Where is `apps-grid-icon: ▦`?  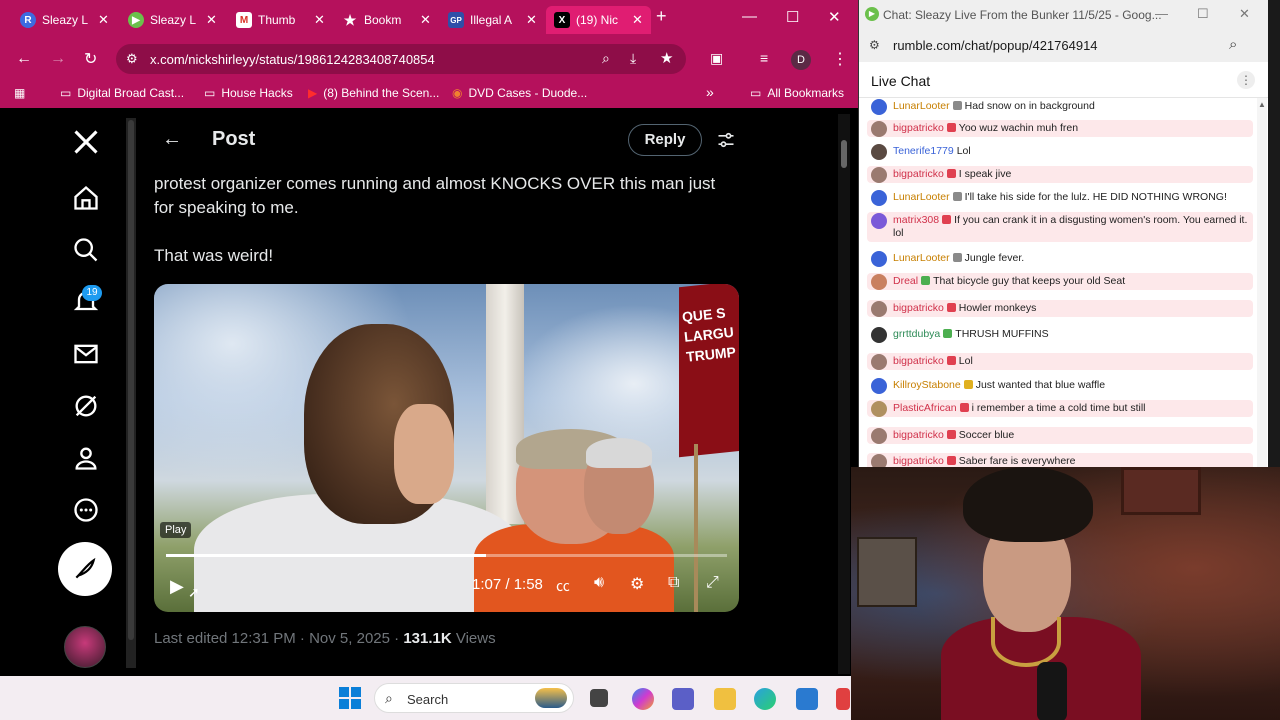
apps-grid-icon: ▦ is located at coordinates (19, 93).